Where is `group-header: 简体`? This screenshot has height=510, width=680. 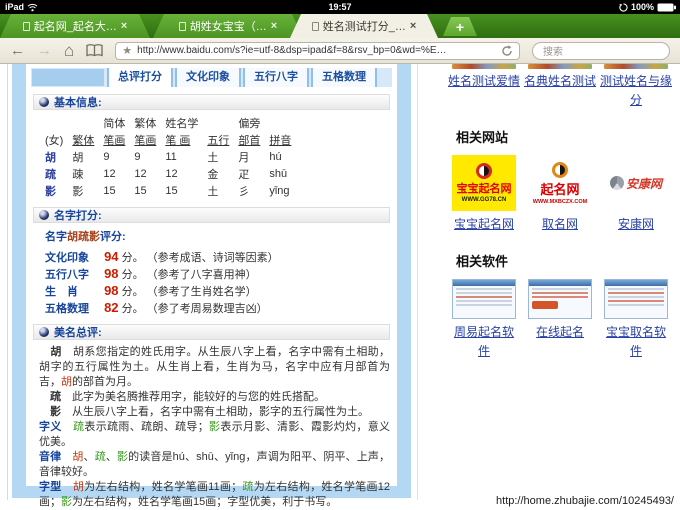 group-header: 简体 is located at coordinates (114, 124).